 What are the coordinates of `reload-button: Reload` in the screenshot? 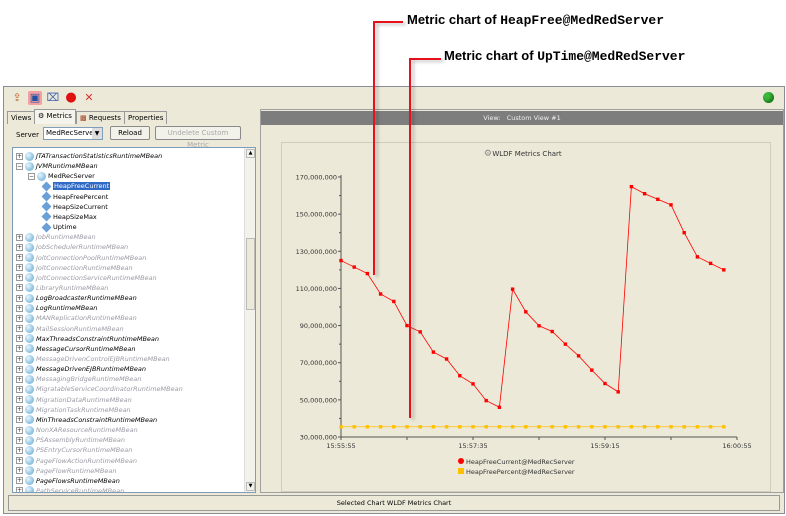 It's located at (130, 133).